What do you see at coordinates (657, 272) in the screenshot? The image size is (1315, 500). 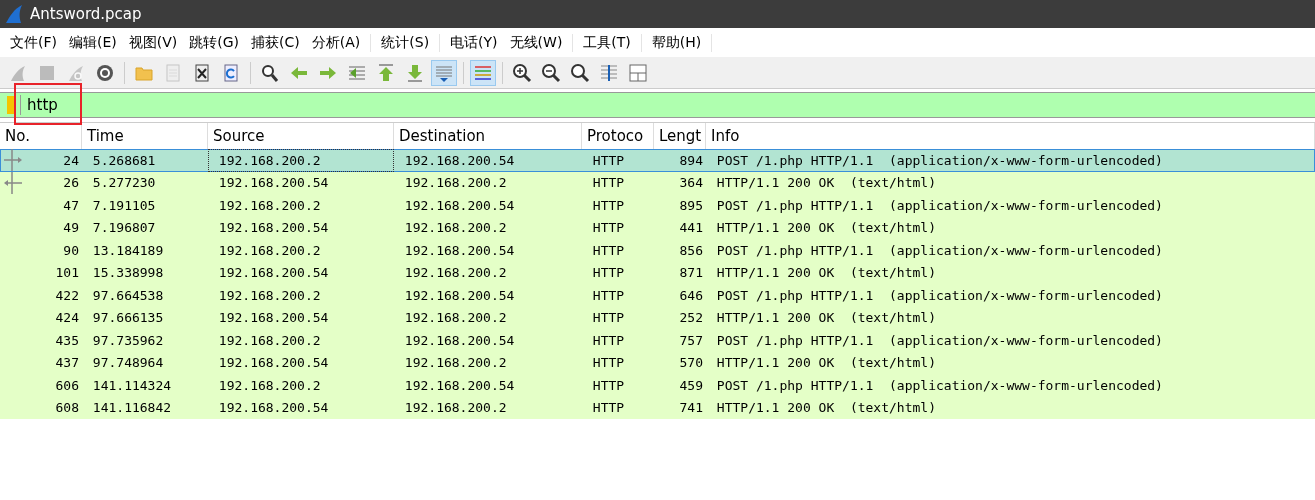 I see `packet-row: 101 15.338998 192.168.200.54 192.168.200.2 HTTP 871 HTTP/1.1 200 OK (text/html)` at bounding box center [657, 272].